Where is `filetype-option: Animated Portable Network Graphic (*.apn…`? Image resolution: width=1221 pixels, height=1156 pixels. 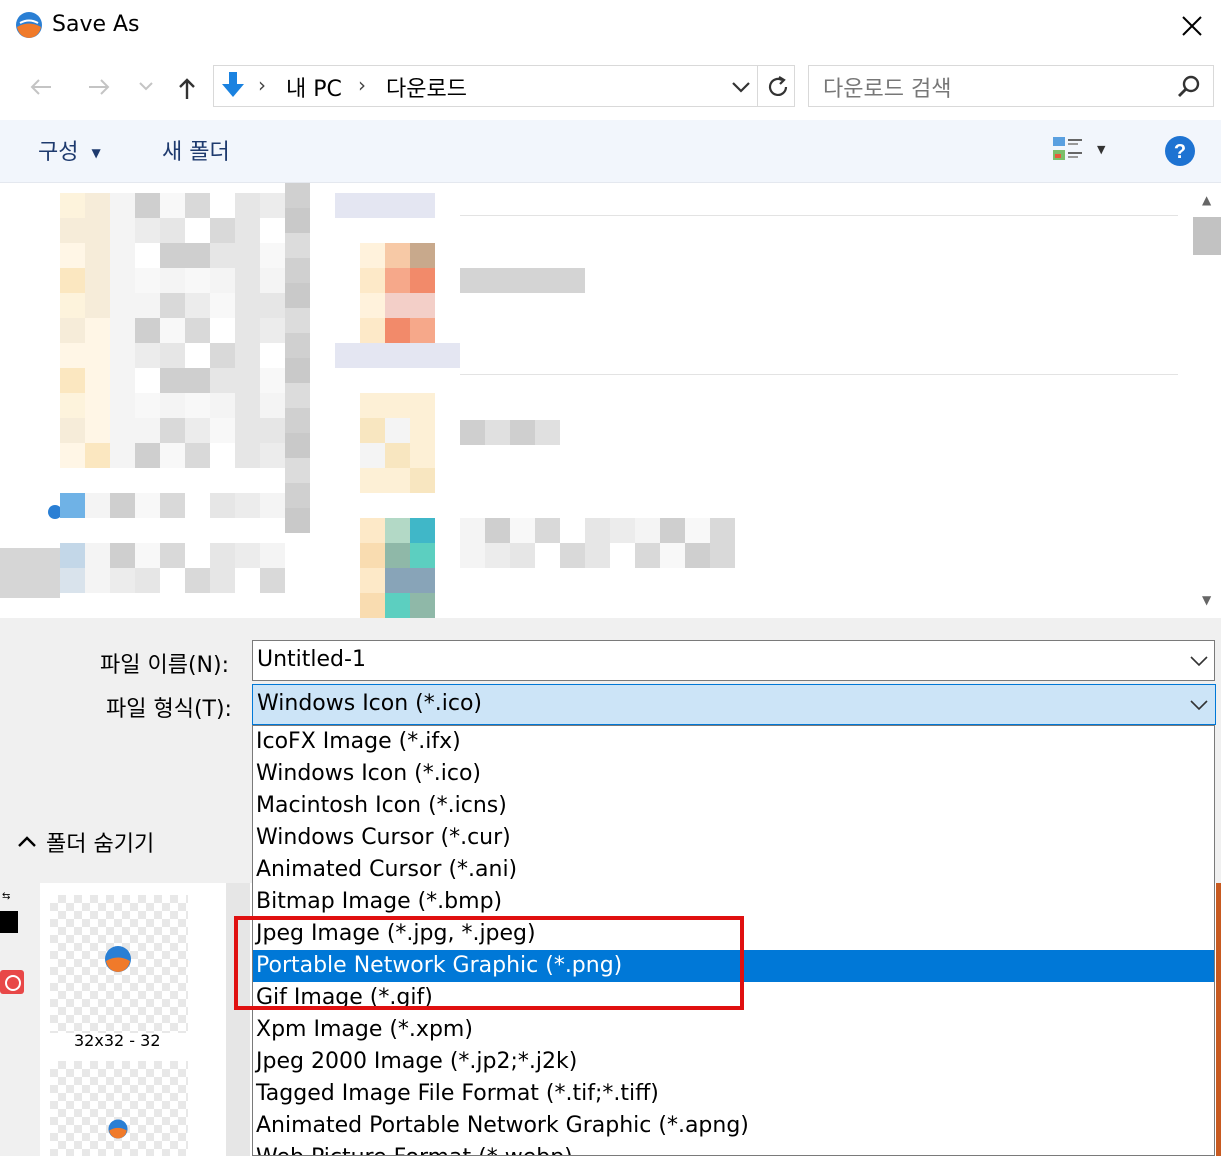 filetype-option: Animated Portable Network Graphic (*.apn… is located at coordinates (733, 1126).